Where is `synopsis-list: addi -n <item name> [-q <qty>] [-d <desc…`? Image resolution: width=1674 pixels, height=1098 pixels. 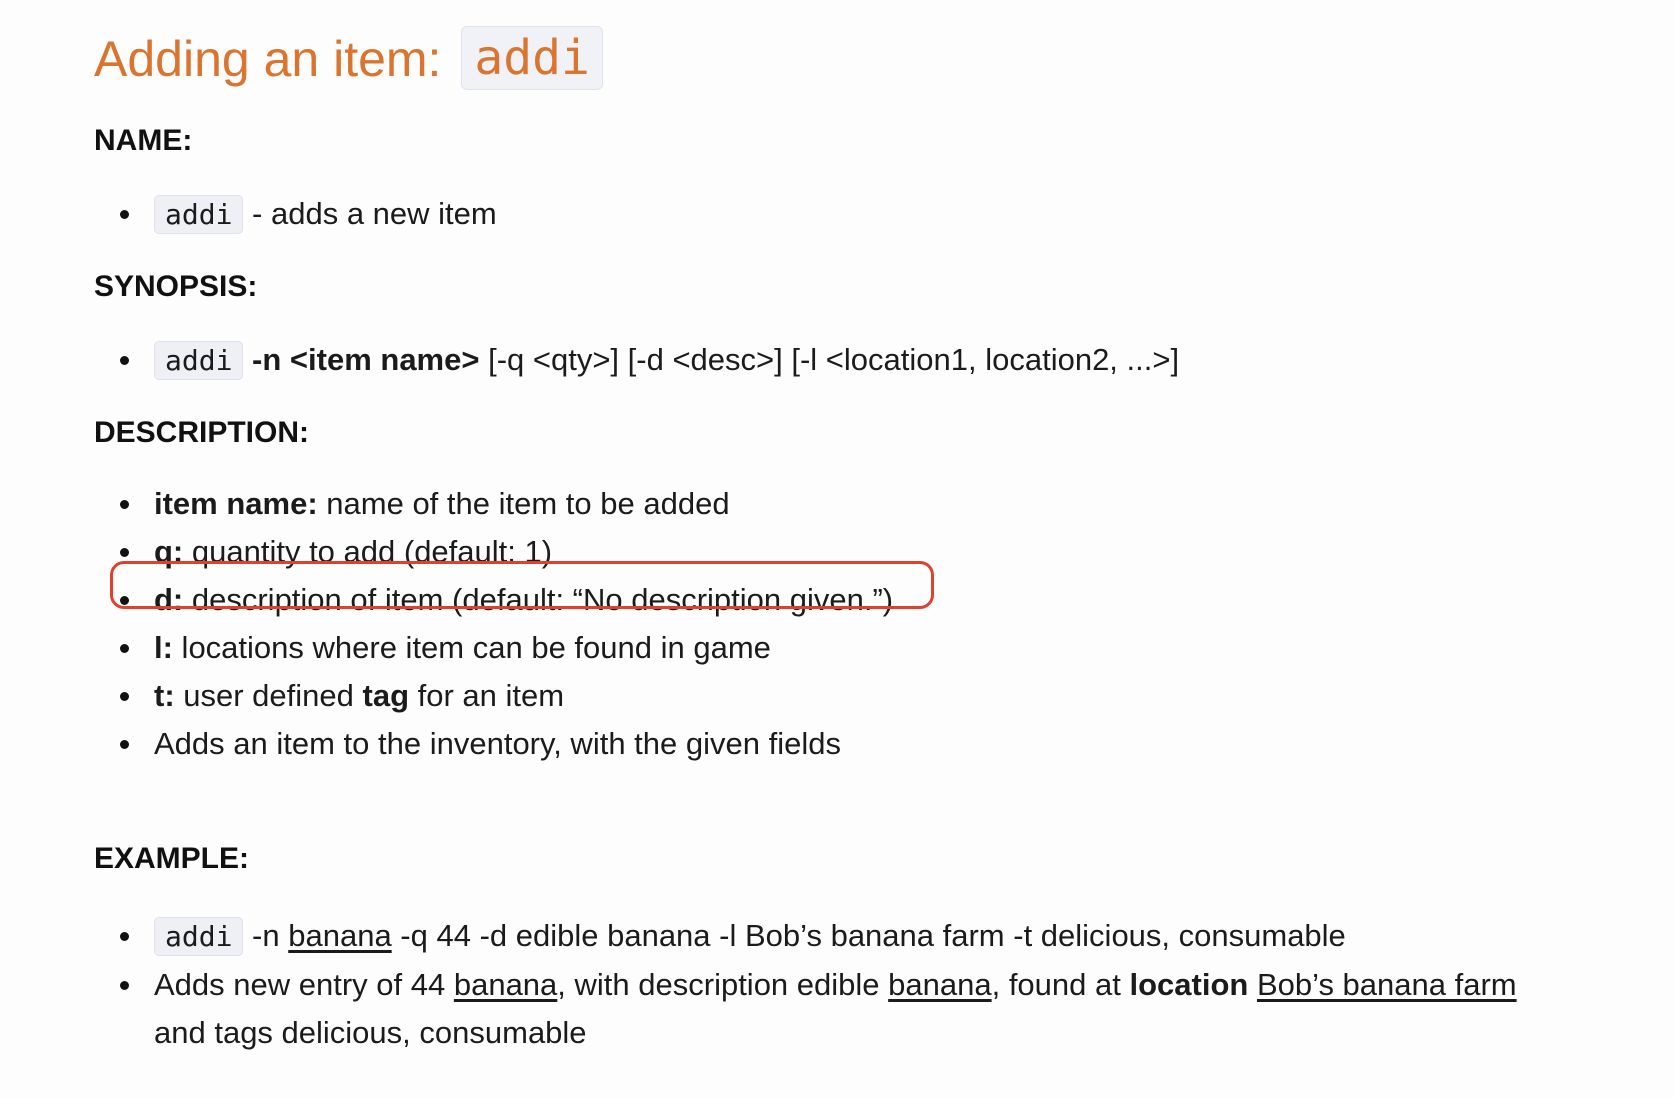
synopsis-list: addi -n <item name> [-q <qty>] [-d <desc… is located at coordinates (589, 360).